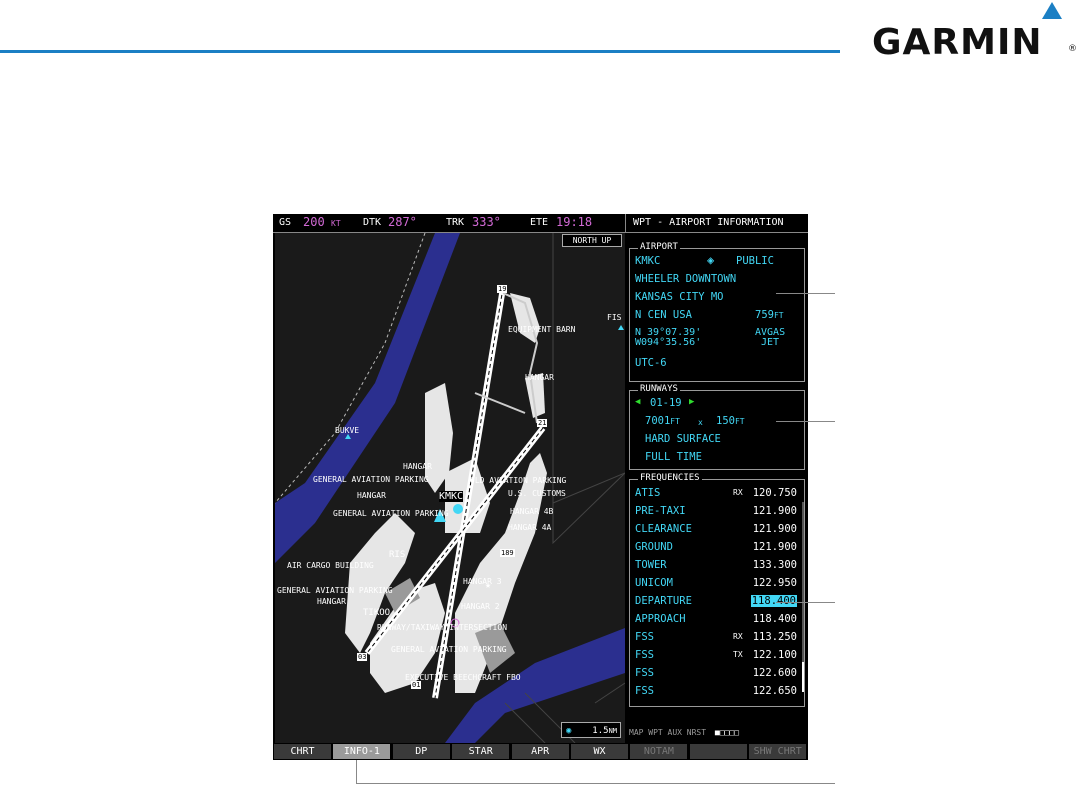 This screenshot has width=1080, height=786. What do you see at coordinates (803, 597) in the screenshot?
I see `frequency-scrollbar` at bounding box center [803, 597].